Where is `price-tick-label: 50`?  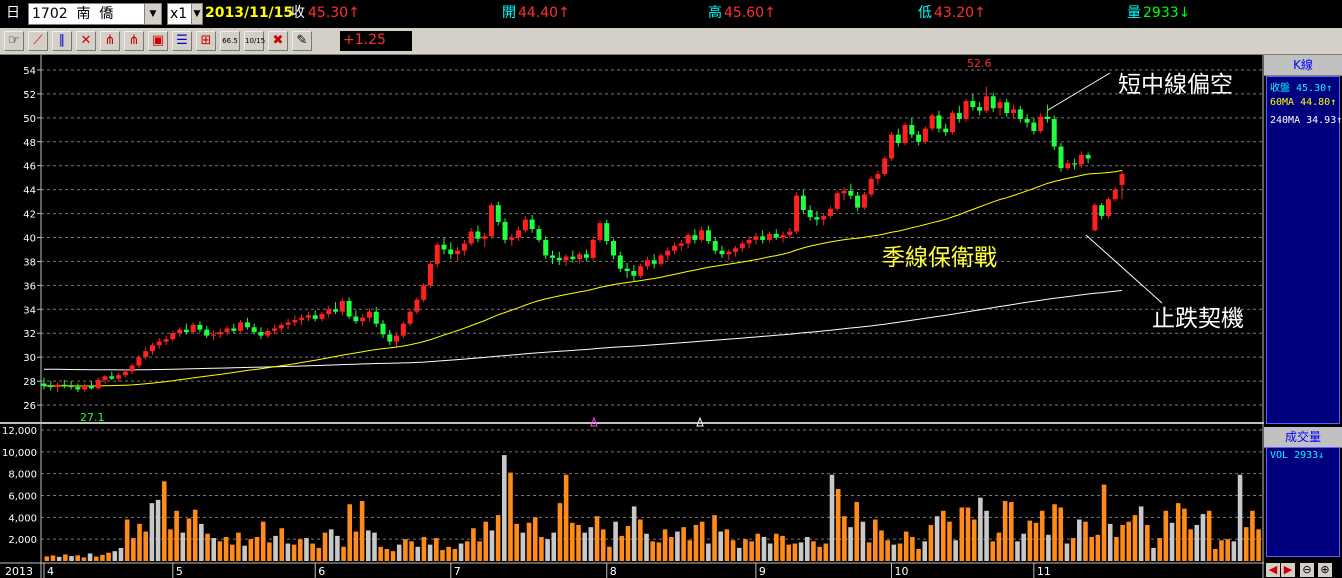 price-tick-label: 50 is located at coordinates (29, 119).